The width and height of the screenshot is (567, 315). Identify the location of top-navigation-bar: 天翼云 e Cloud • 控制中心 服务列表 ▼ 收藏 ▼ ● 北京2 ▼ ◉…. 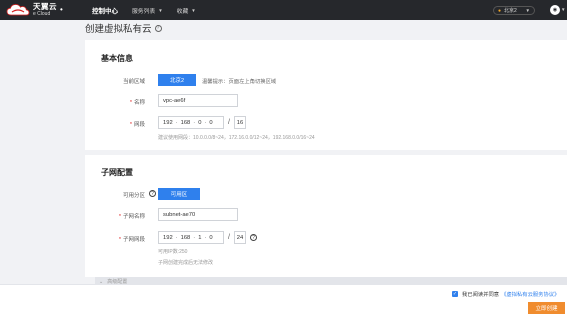
(283, 10).